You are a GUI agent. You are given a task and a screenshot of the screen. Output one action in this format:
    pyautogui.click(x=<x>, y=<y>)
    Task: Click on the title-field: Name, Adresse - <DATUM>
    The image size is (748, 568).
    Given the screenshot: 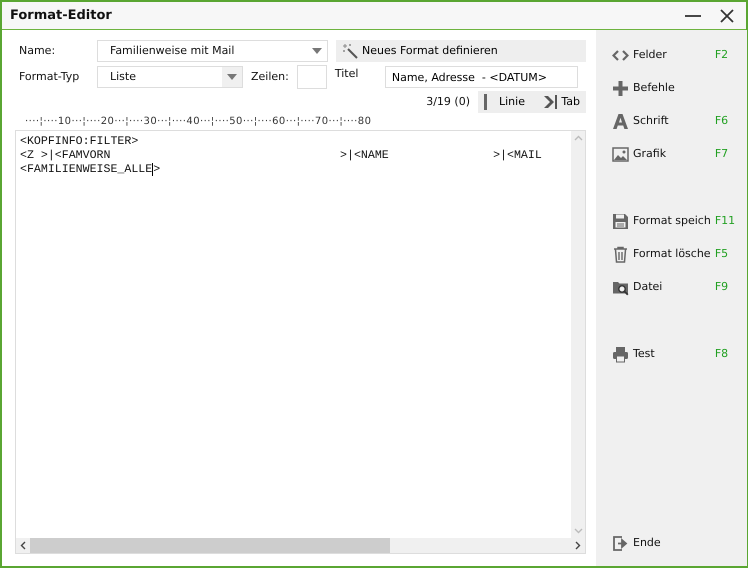 What is the action you would take?
    pyautogui.click(x=481, y=77)
    